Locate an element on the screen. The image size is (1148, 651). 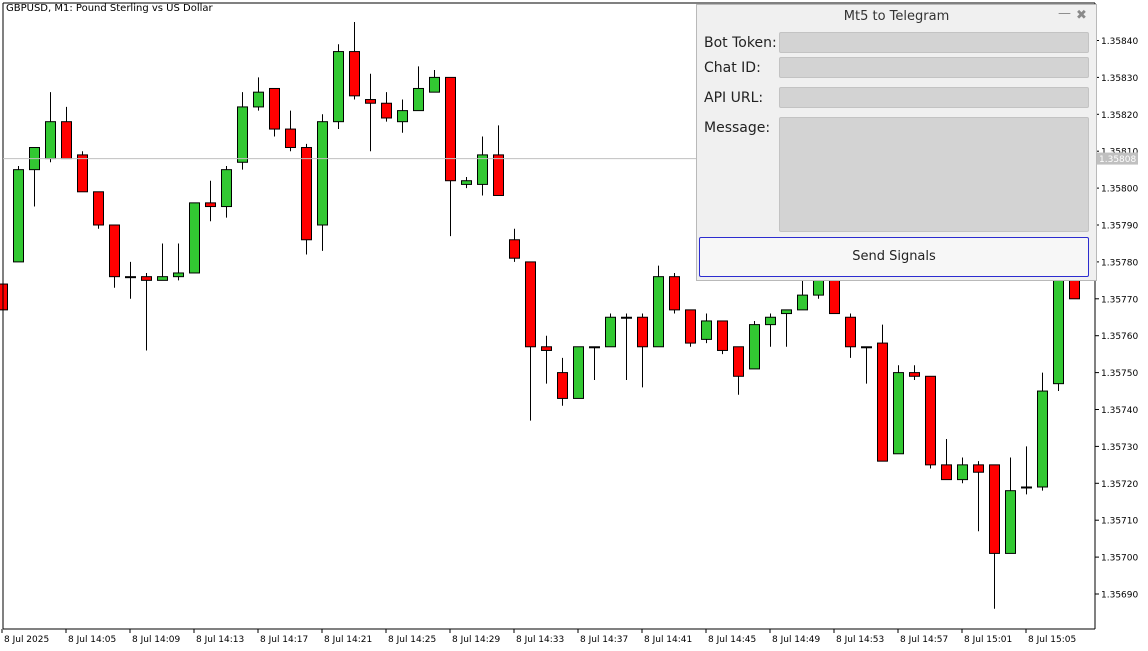
message-textarea is located at coordinates (934, 174).